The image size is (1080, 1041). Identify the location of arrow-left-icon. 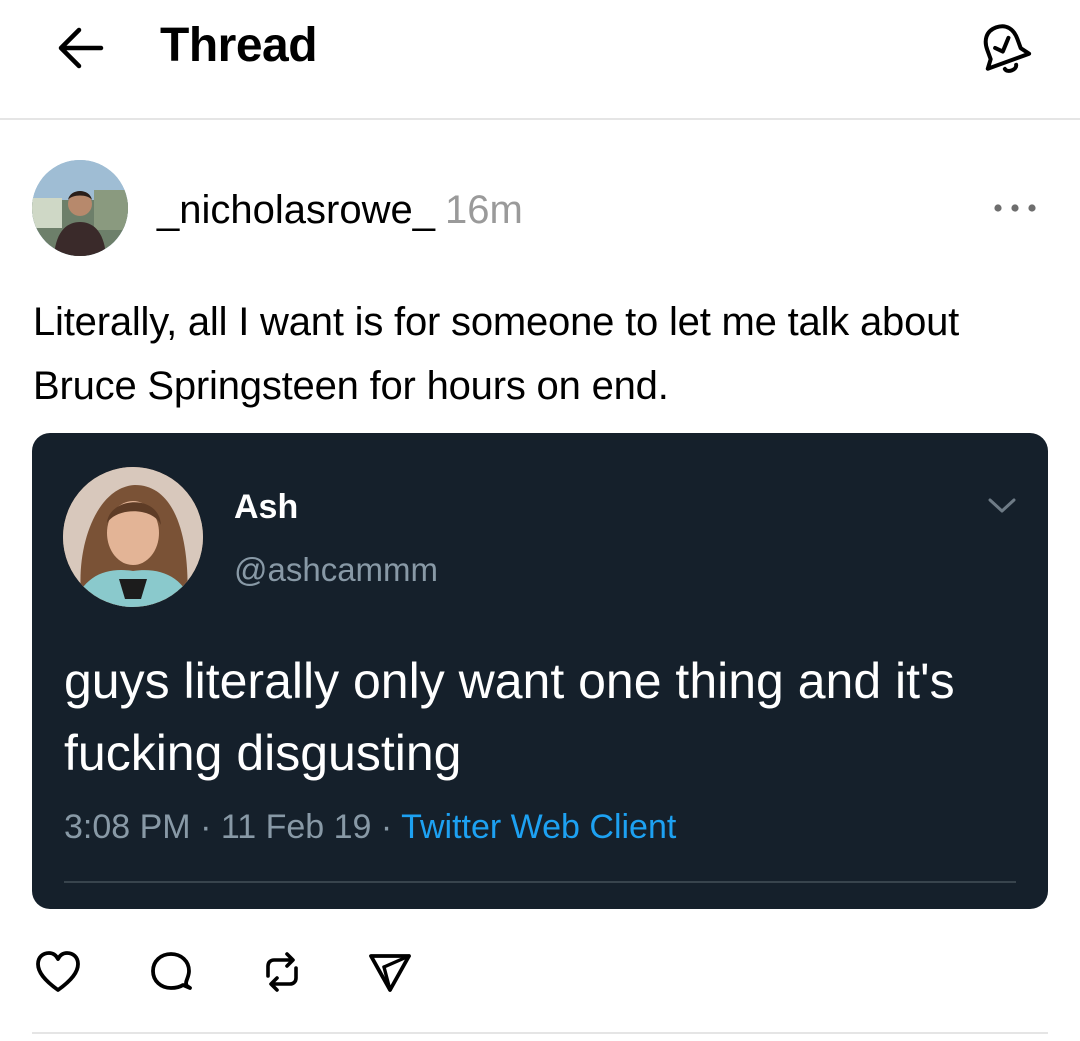
(81, 48).